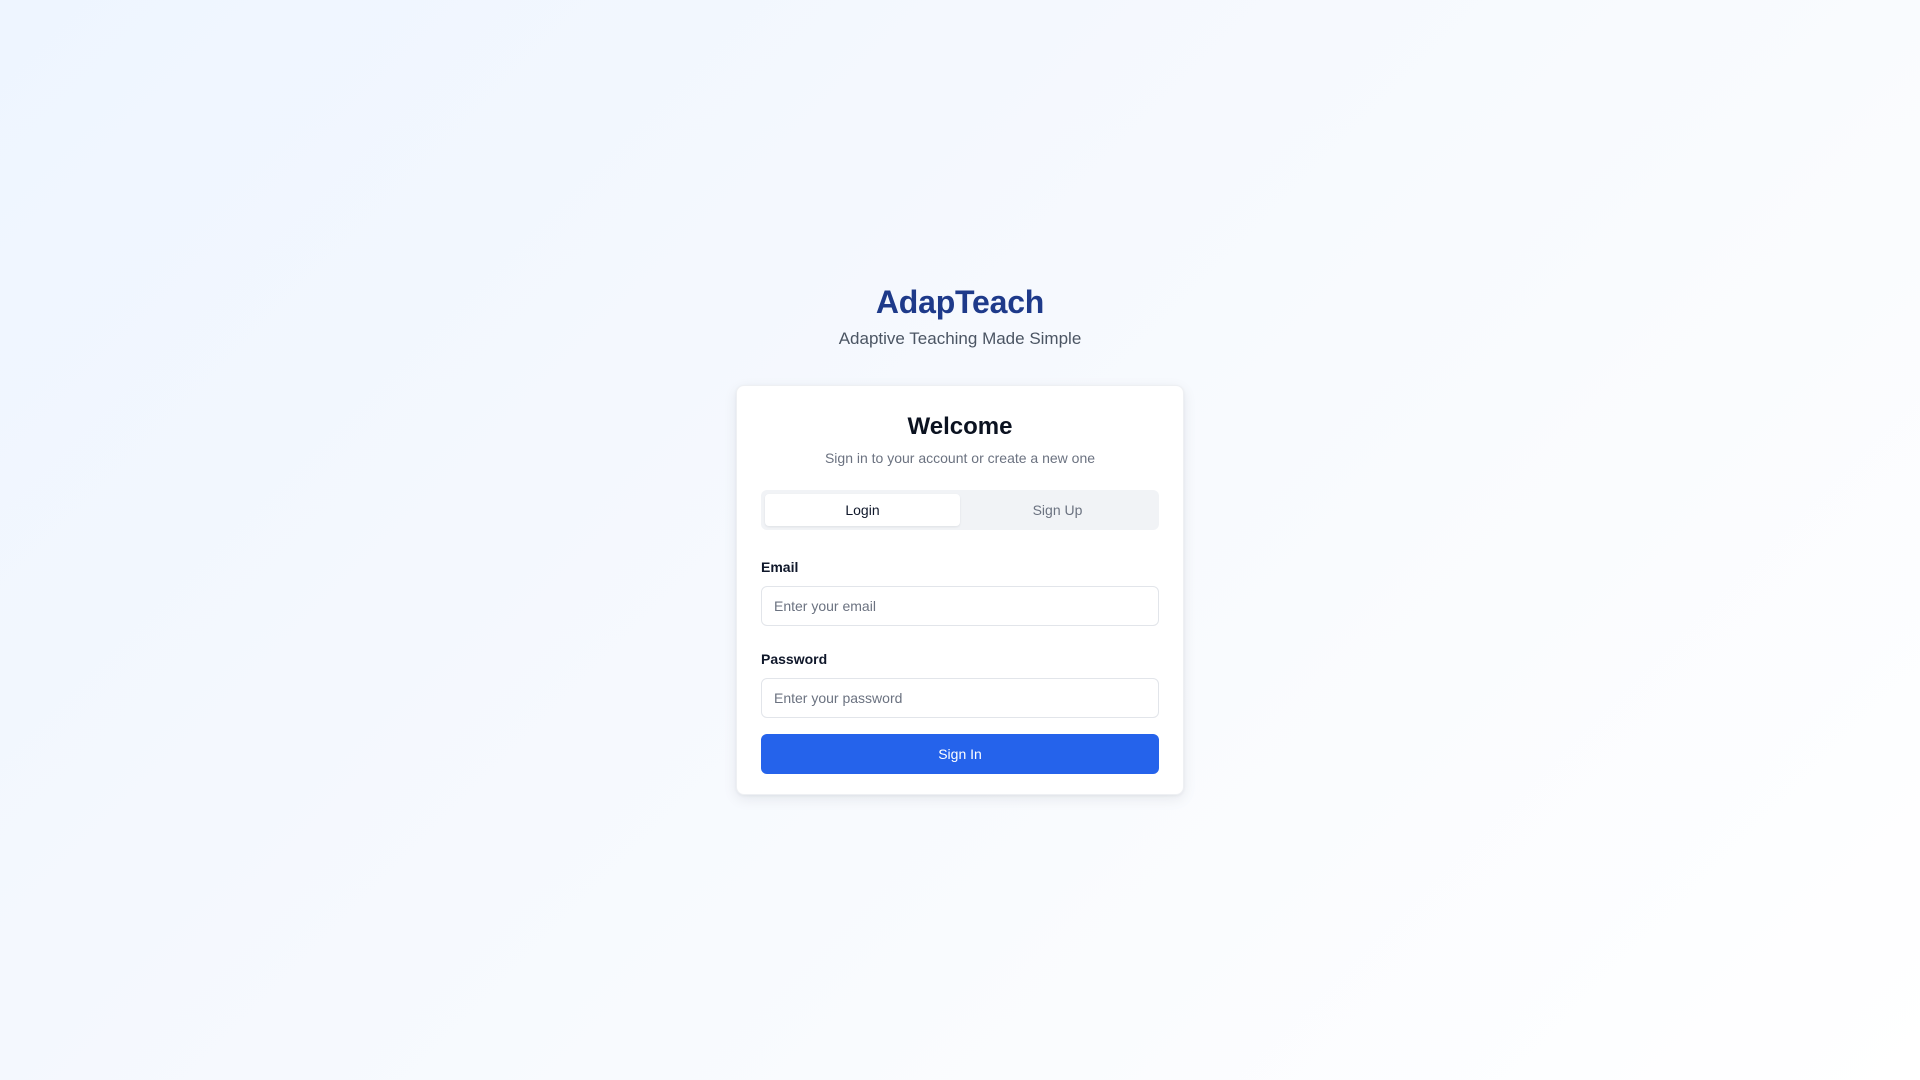  I want to click on auth-tabs: Login Sign Up, so click(960, 510).